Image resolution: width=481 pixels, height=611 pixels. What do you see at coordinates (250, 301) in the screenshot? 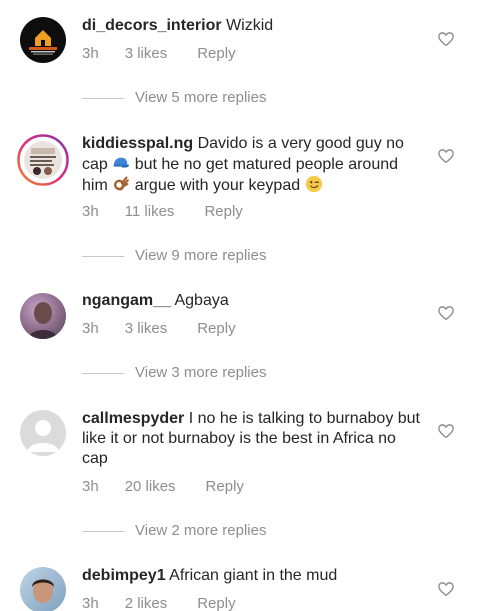
I see `comment-text: ngangam__ Agbaya` at bounding box center [250, 301].